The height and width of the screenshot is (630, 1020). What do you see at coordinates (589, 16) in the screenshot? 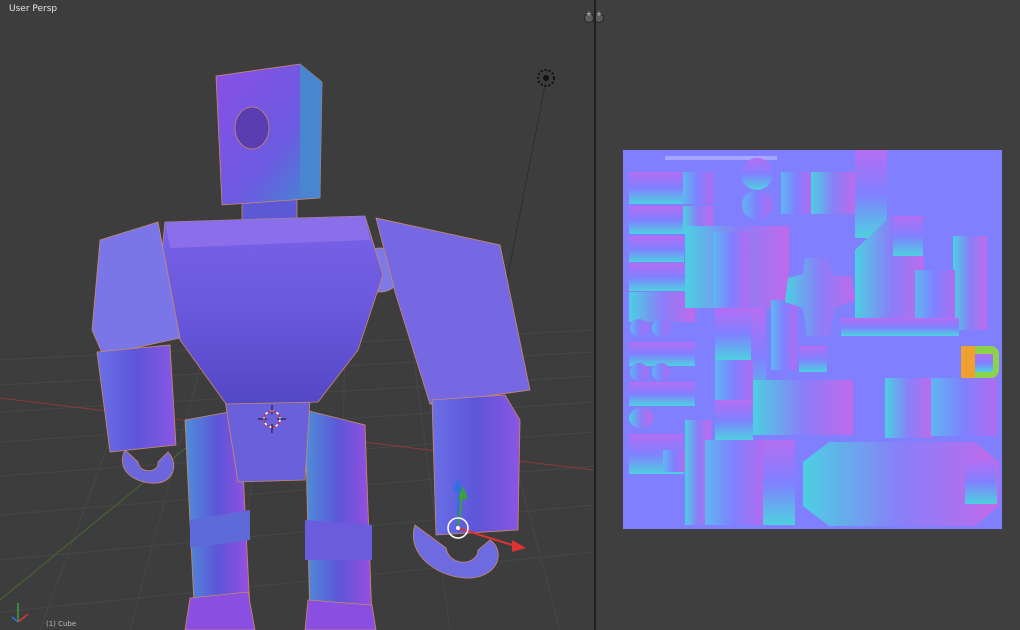
I see `split-area-button: +` at bounding box center [589, 16].